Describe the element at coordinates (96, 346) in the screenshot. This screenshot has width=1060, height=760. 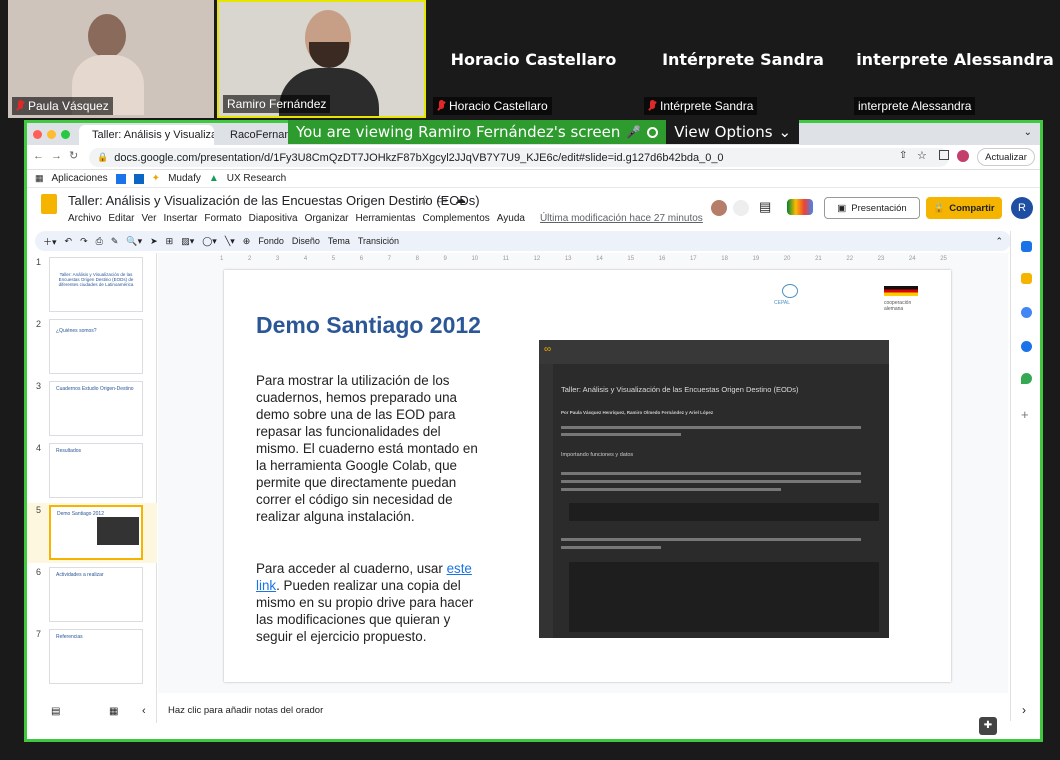
I see `slide-thumbnail: ¿Quiénes somos?` at that location.